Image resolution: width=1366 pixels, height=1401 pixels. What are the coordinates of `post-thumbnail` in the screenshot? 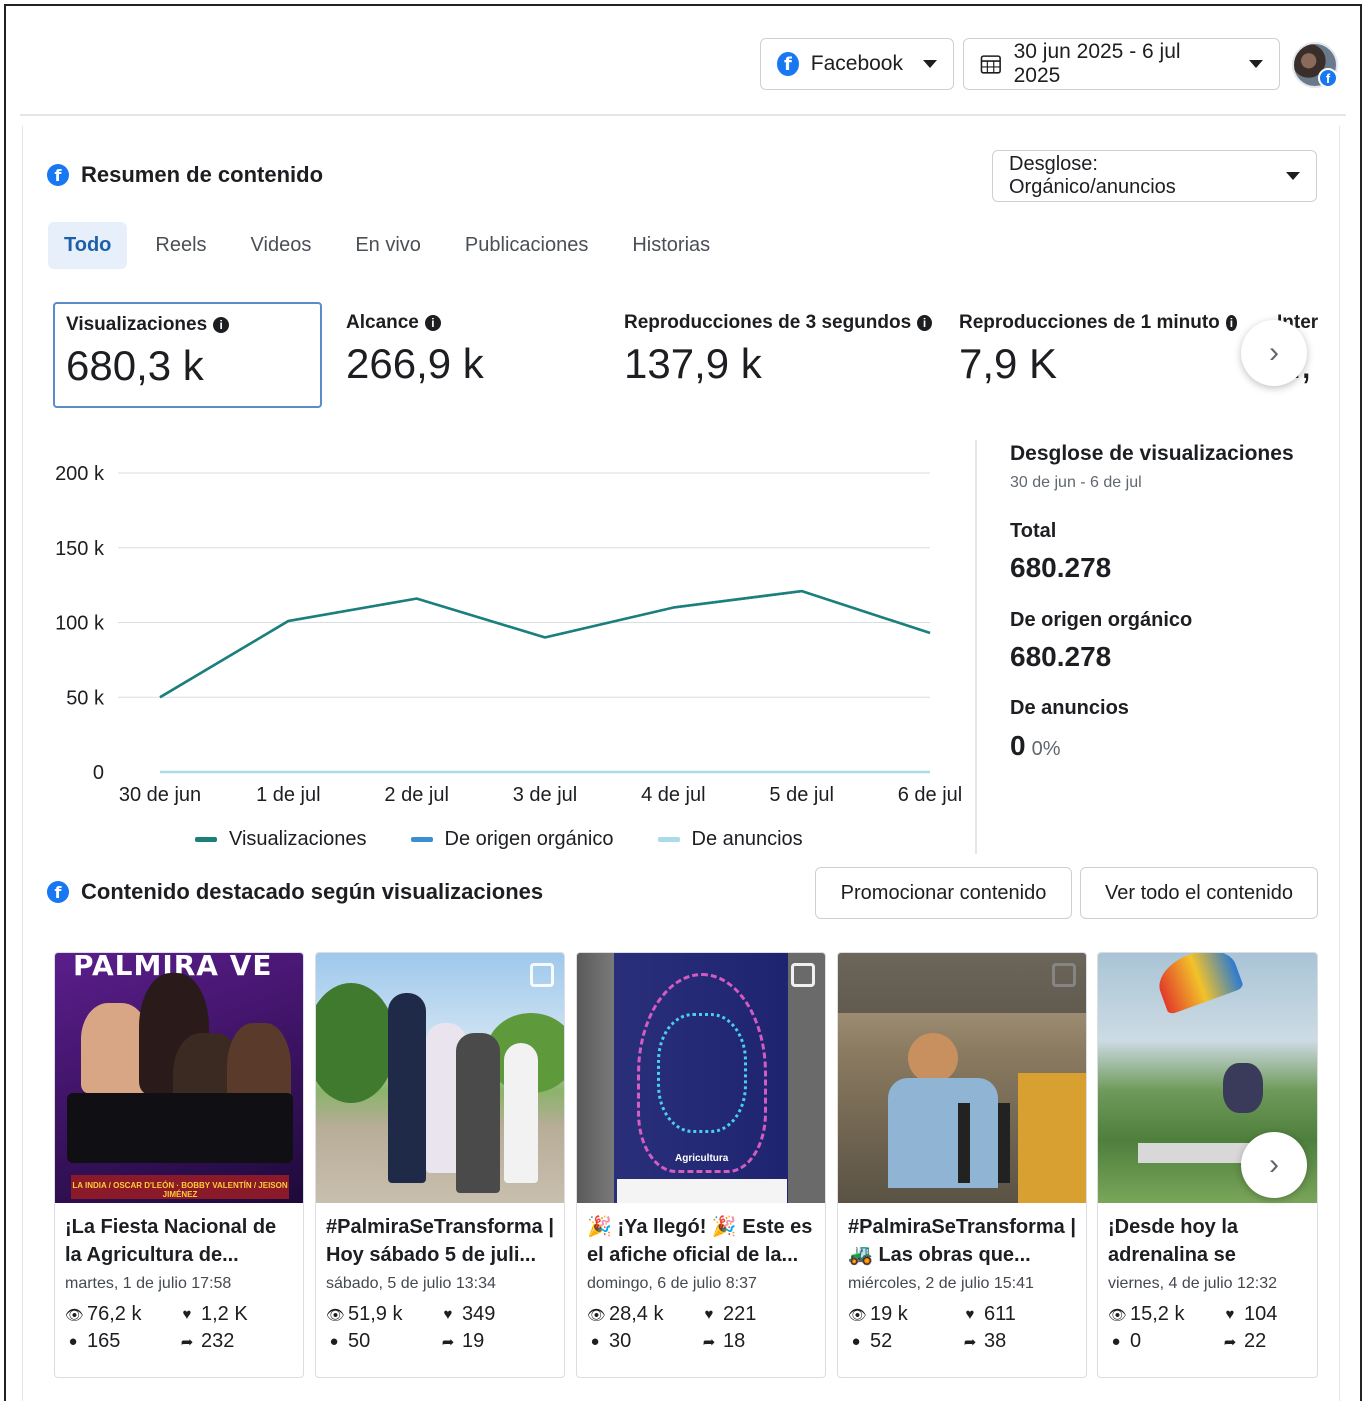 It's located at (962, 1078).